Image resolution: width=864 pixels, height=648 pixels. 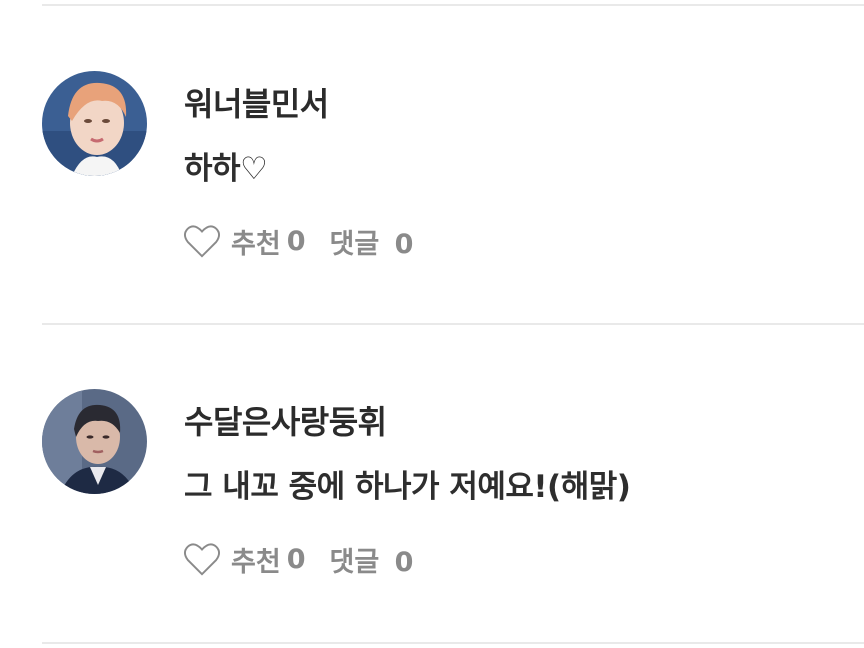 What do you see at coordinates (202, 559) in the screenshot?
I see `heart-outline-icon` at bounding box center [202, 559].